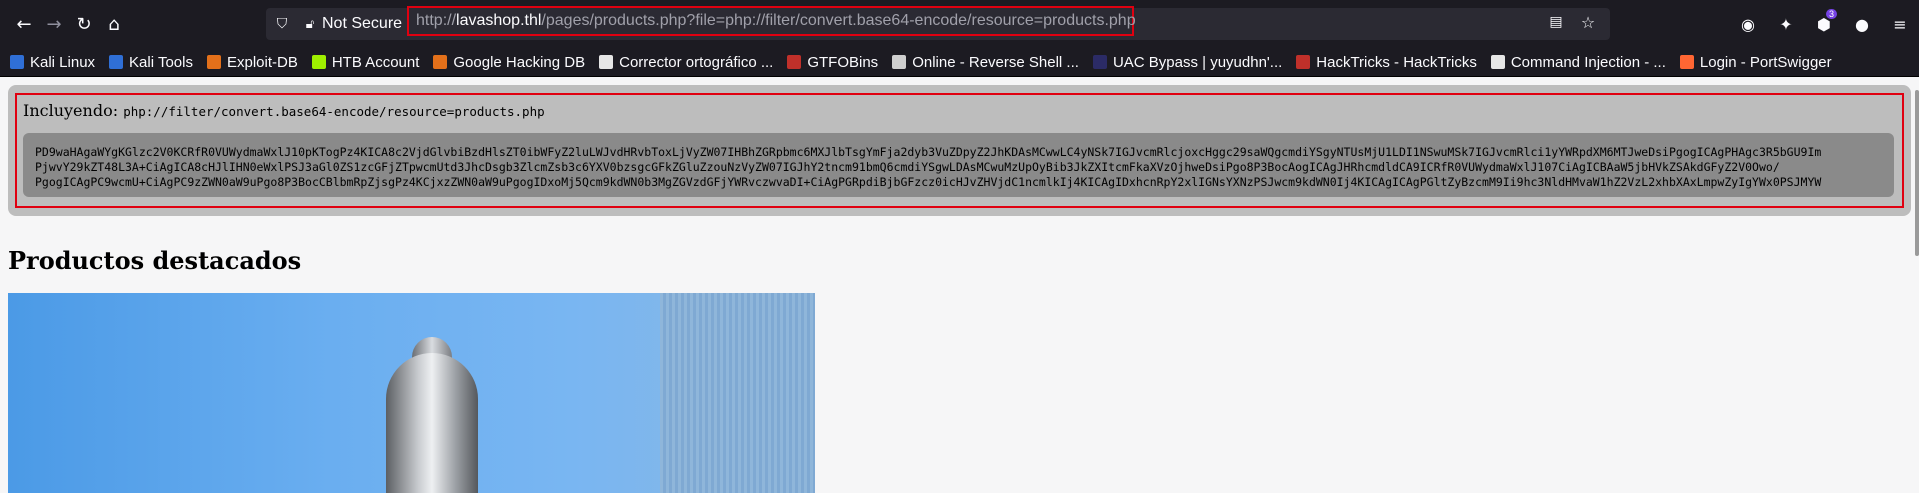  Describe the element at coordinates (519, 62) in the screenshot. I see `bookmark-label: Google Hacking DB` at that location.